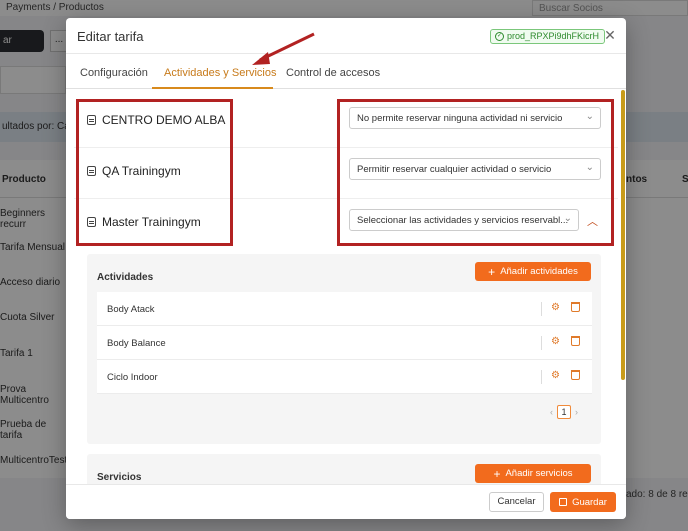  Describe the element at coordinates (110, 36) in the screenshot. I see `modal-title: Editar tarifa` at that location.